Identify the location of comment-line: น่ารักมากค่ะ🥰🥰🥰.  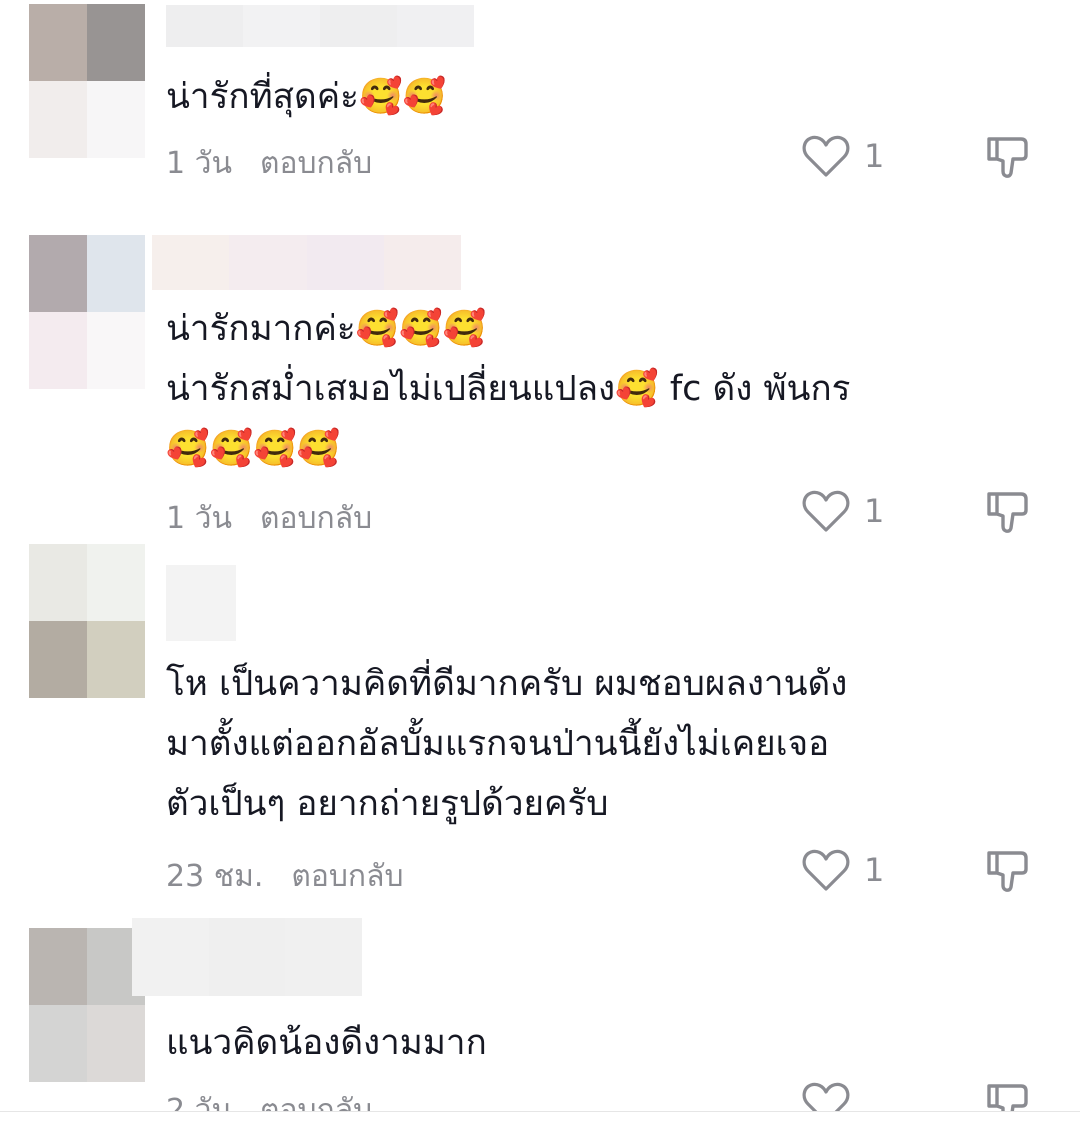
(326, 329).